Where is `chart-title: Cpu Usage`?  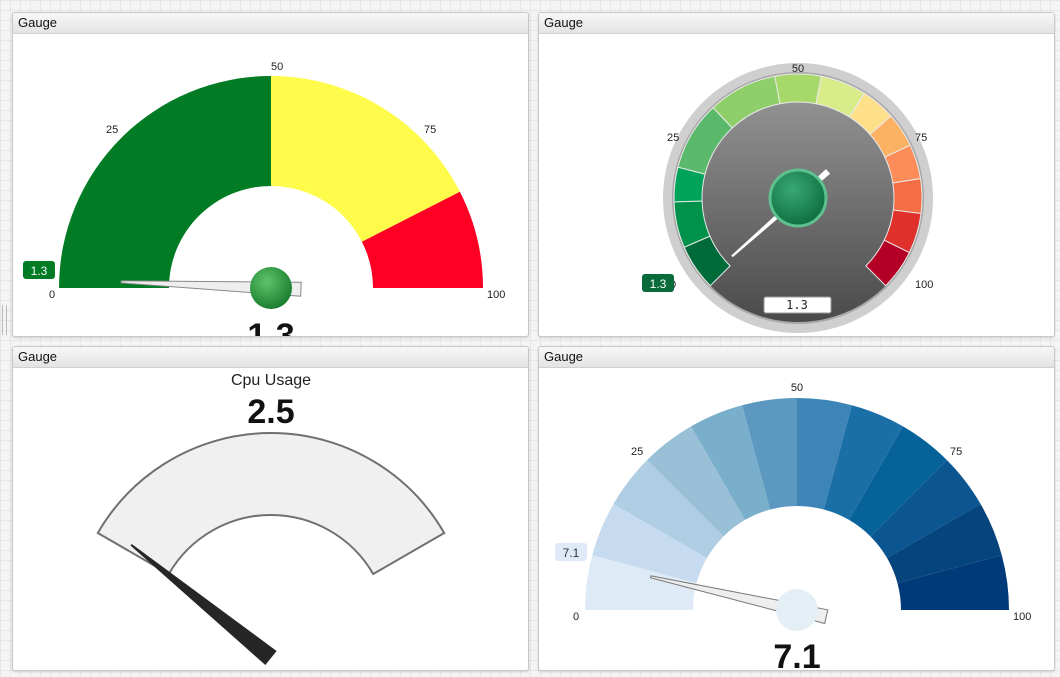 chart-title: Cpu Usage is located at coordinates (271, 380).